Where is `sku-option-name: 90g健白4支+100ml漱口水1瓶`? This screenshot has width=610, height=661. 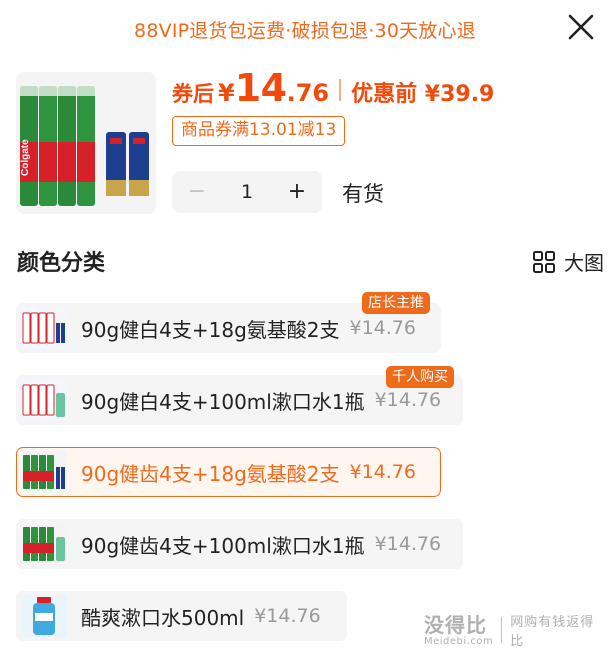
sku-option-name: 90g健白4支+100ml漱口水1瓶 is located at coordinates (223, 401).